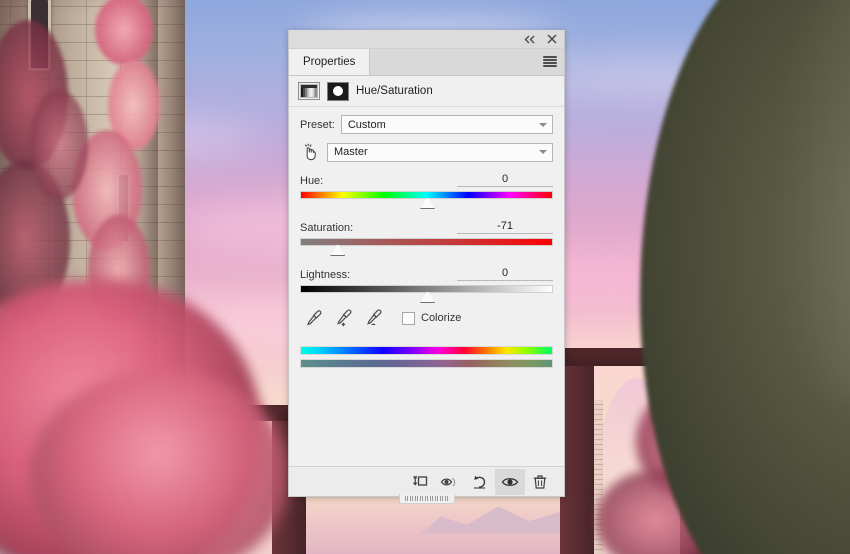 This screenshot has height=554, width=850. I want to click on collapse-icon, so click(529, 39).